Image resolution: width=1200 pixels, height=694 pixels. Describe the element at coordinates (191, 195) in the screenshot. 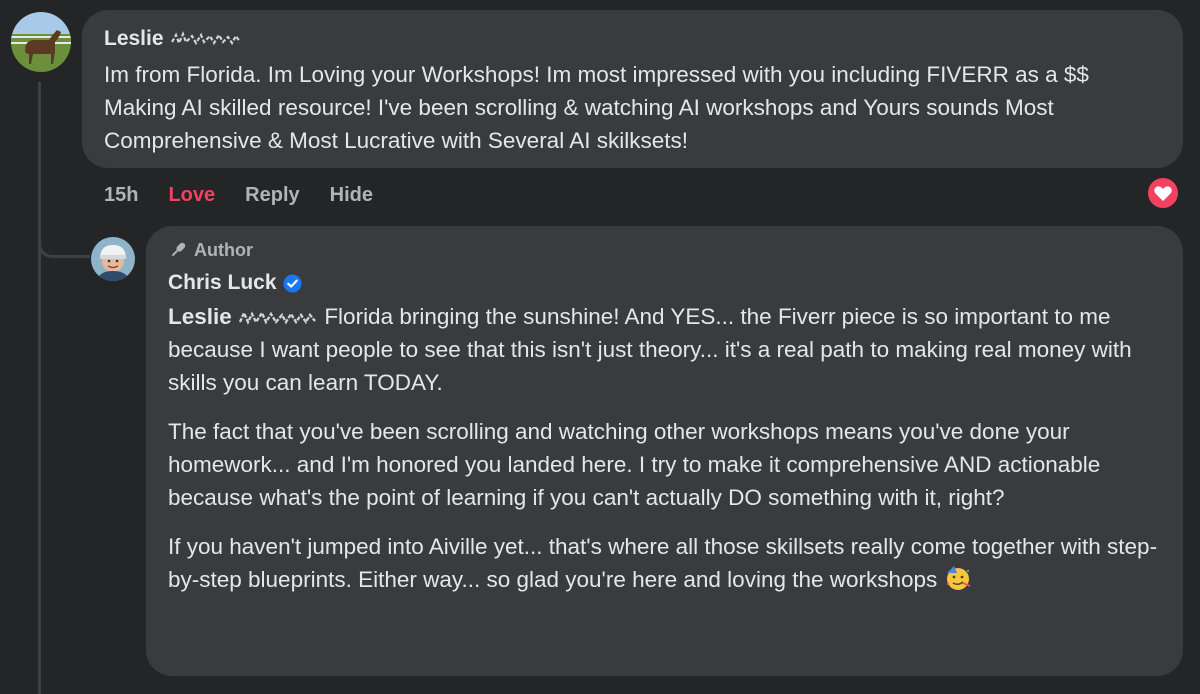

I see `love-button: Love` at that location.